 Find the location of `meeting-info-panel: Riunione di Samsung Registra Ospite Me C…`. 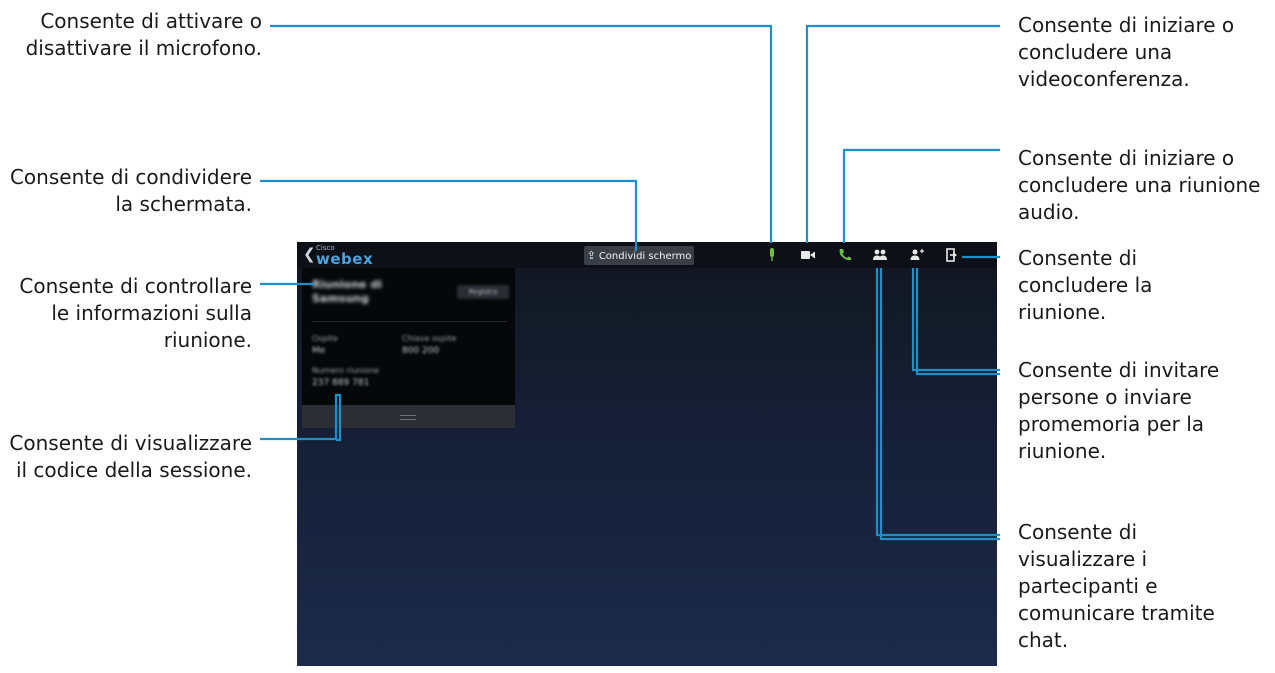

meeting-info-panel: Riunione di Samsung Registra Ospite Me C… is located at coordinates (408, 348).